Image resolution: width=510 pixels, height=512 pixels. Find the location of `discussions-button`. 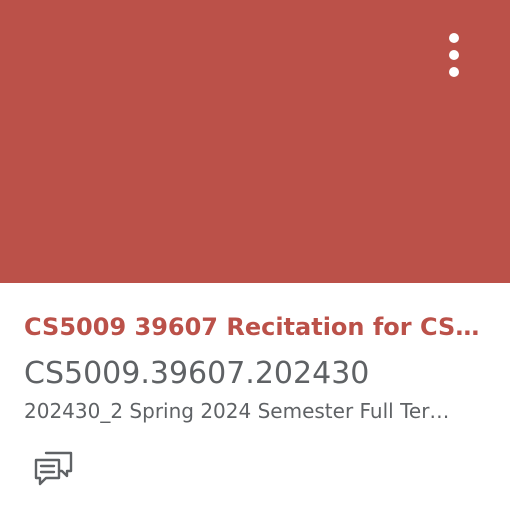

discussions-button is located at coordinates (54, 469).